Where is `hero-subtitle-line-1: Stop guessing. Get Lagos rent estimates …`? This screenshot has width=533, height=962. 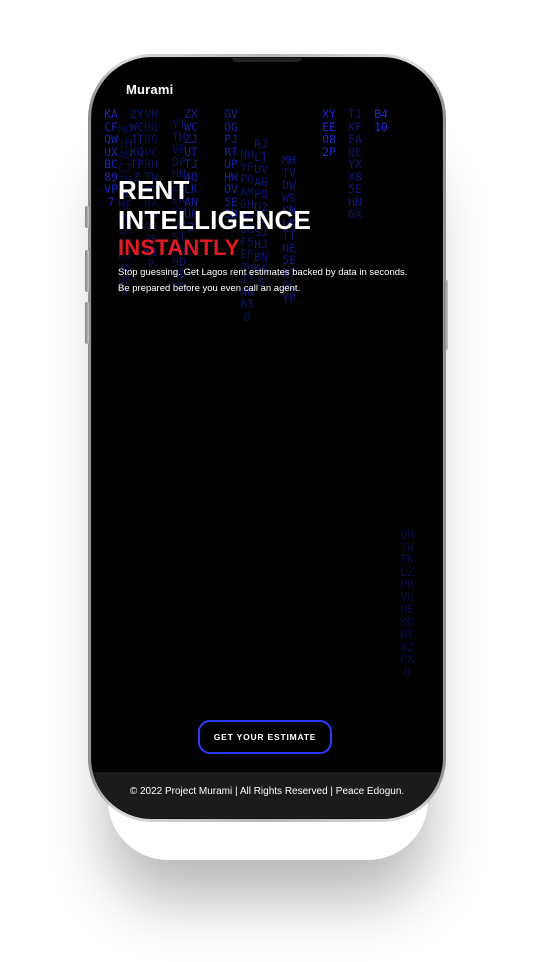
hero-subtitle-line-1: Stop guessing. Get Lagos rent estimates … is located at coordinates (263, 272).